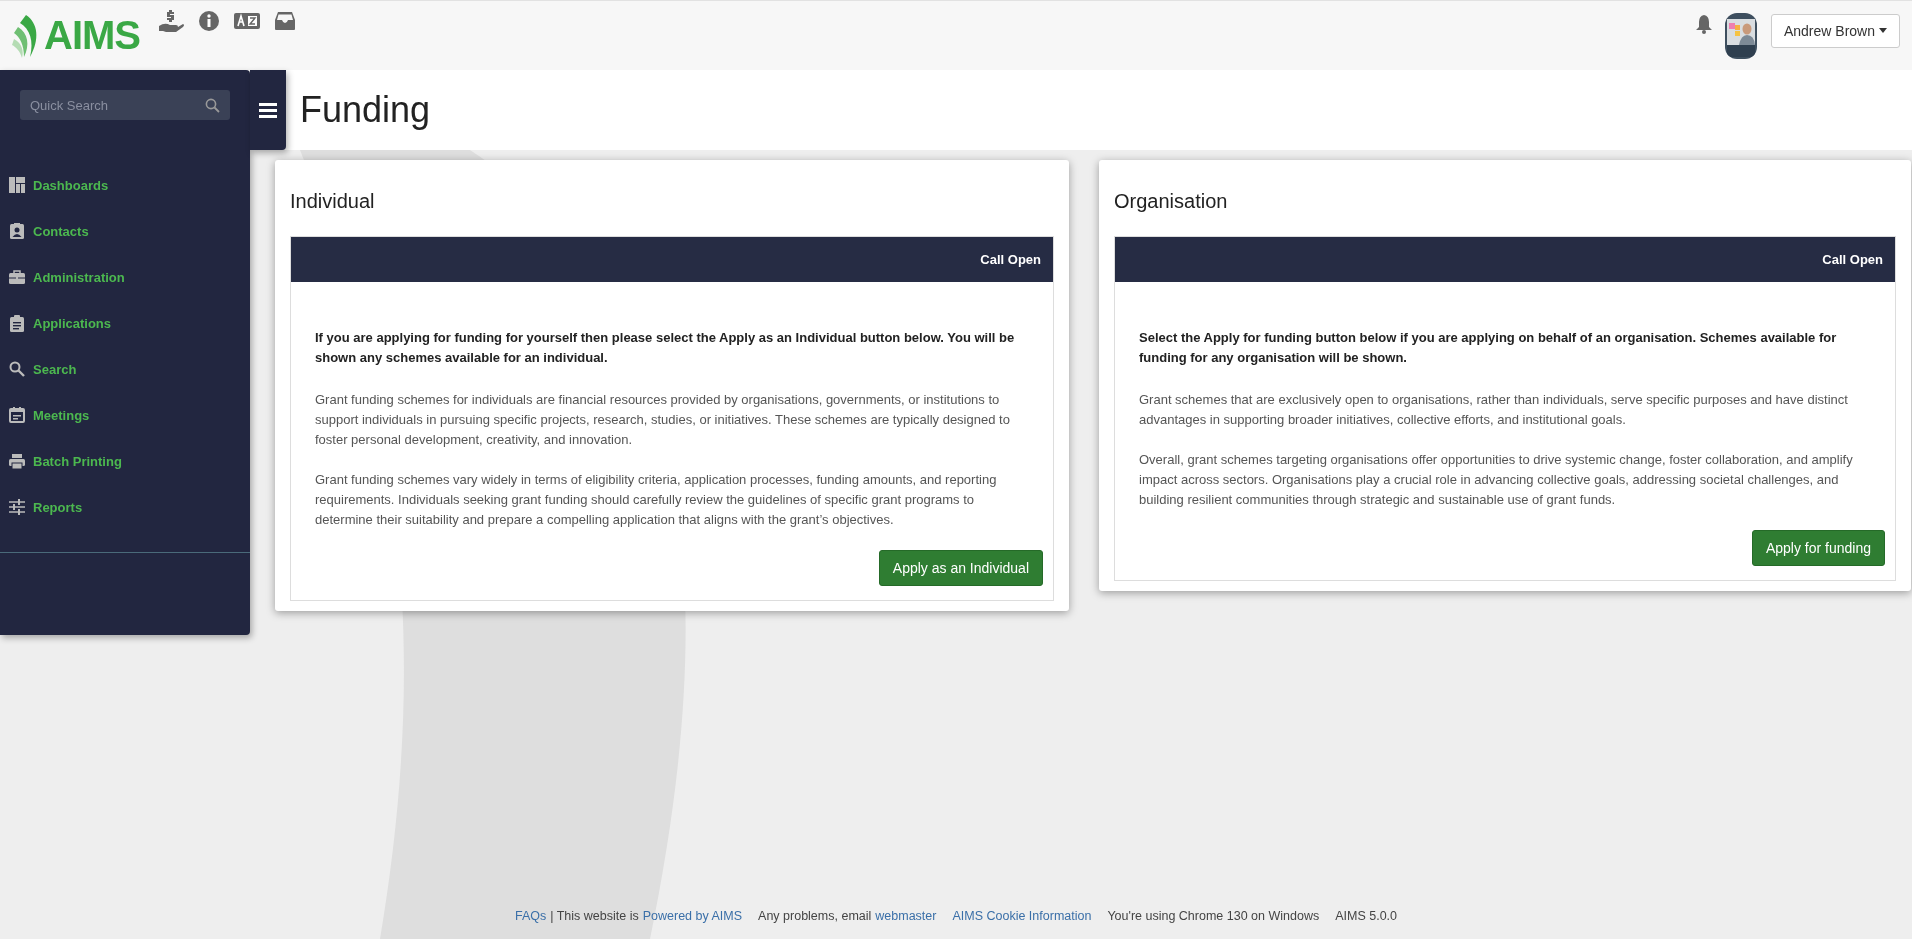  What do you see at coordinates (906, 916) in the screenshot?
I see `footer-link: webmaster` at bounding box center [906, 916].